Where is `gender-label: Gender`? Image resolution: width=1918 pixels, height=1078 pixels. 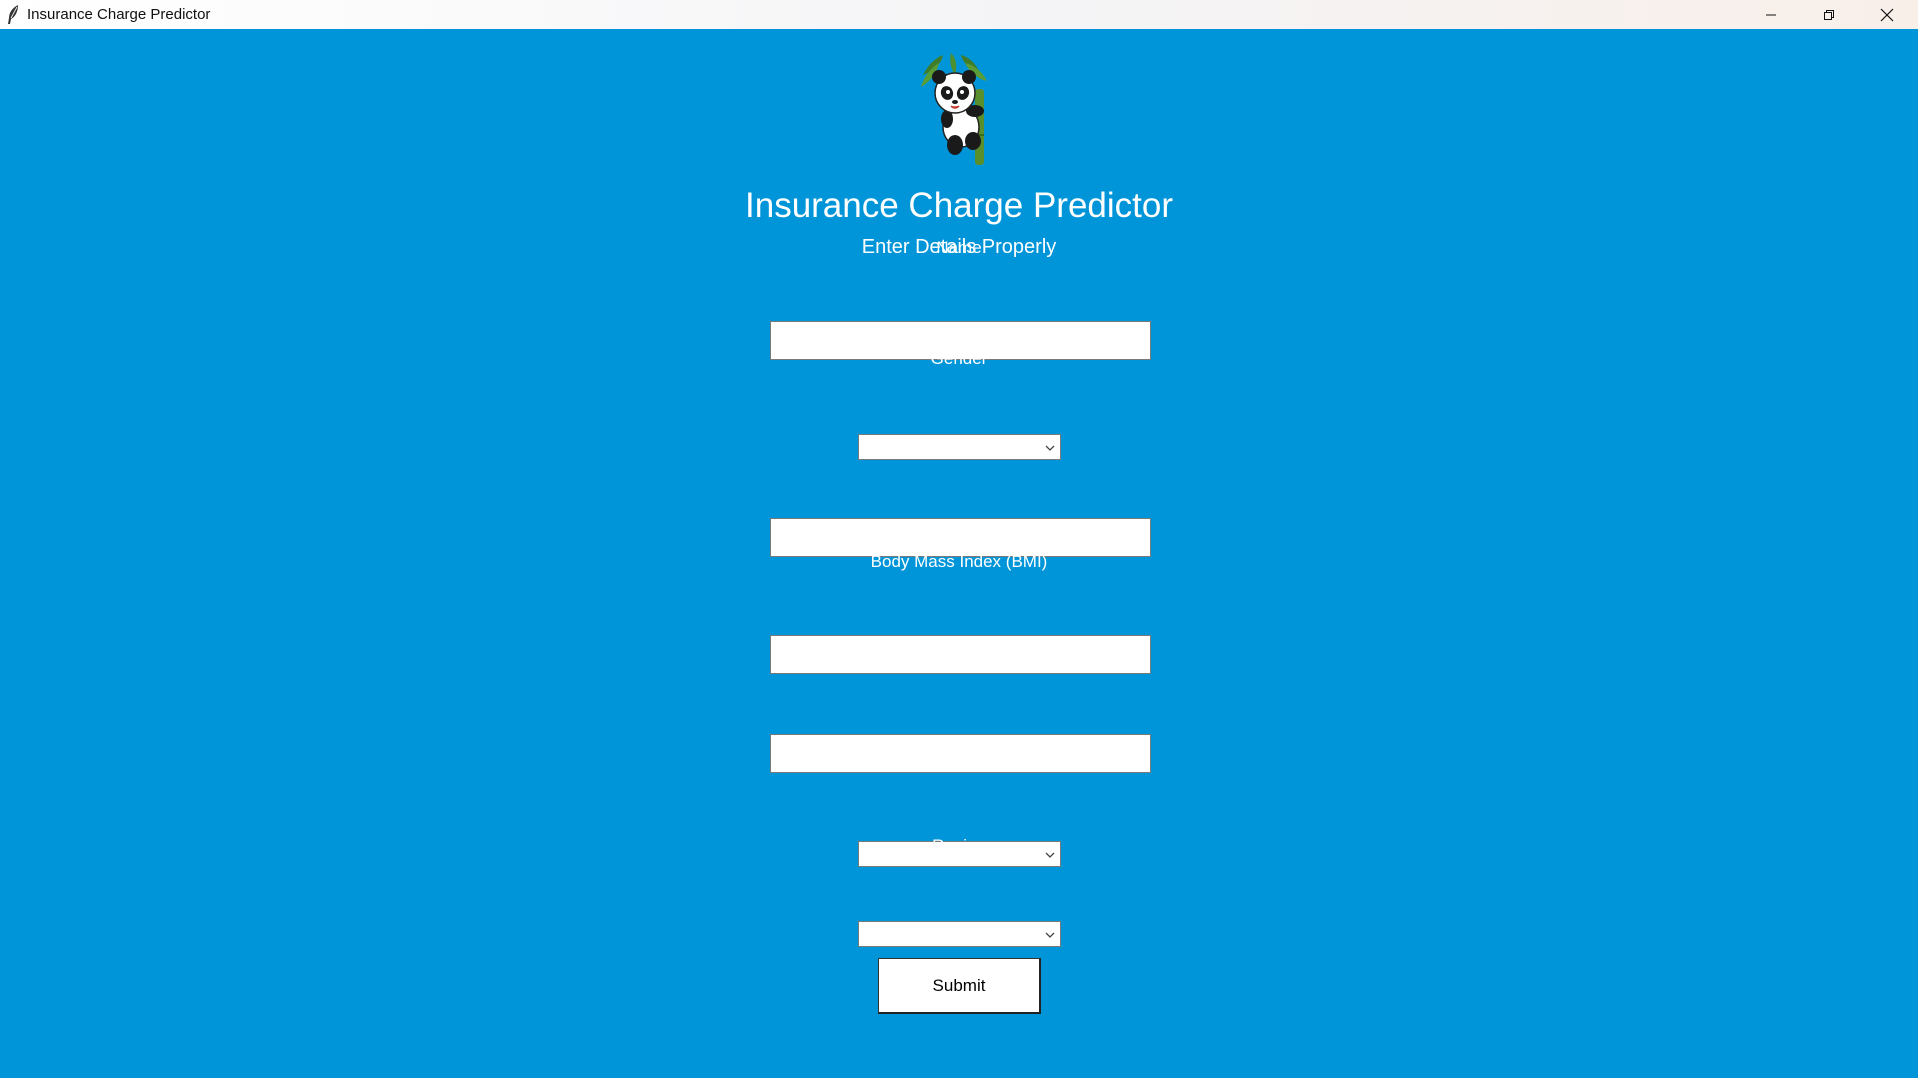 gender-label: Gender is located at coordinates (959, 358).